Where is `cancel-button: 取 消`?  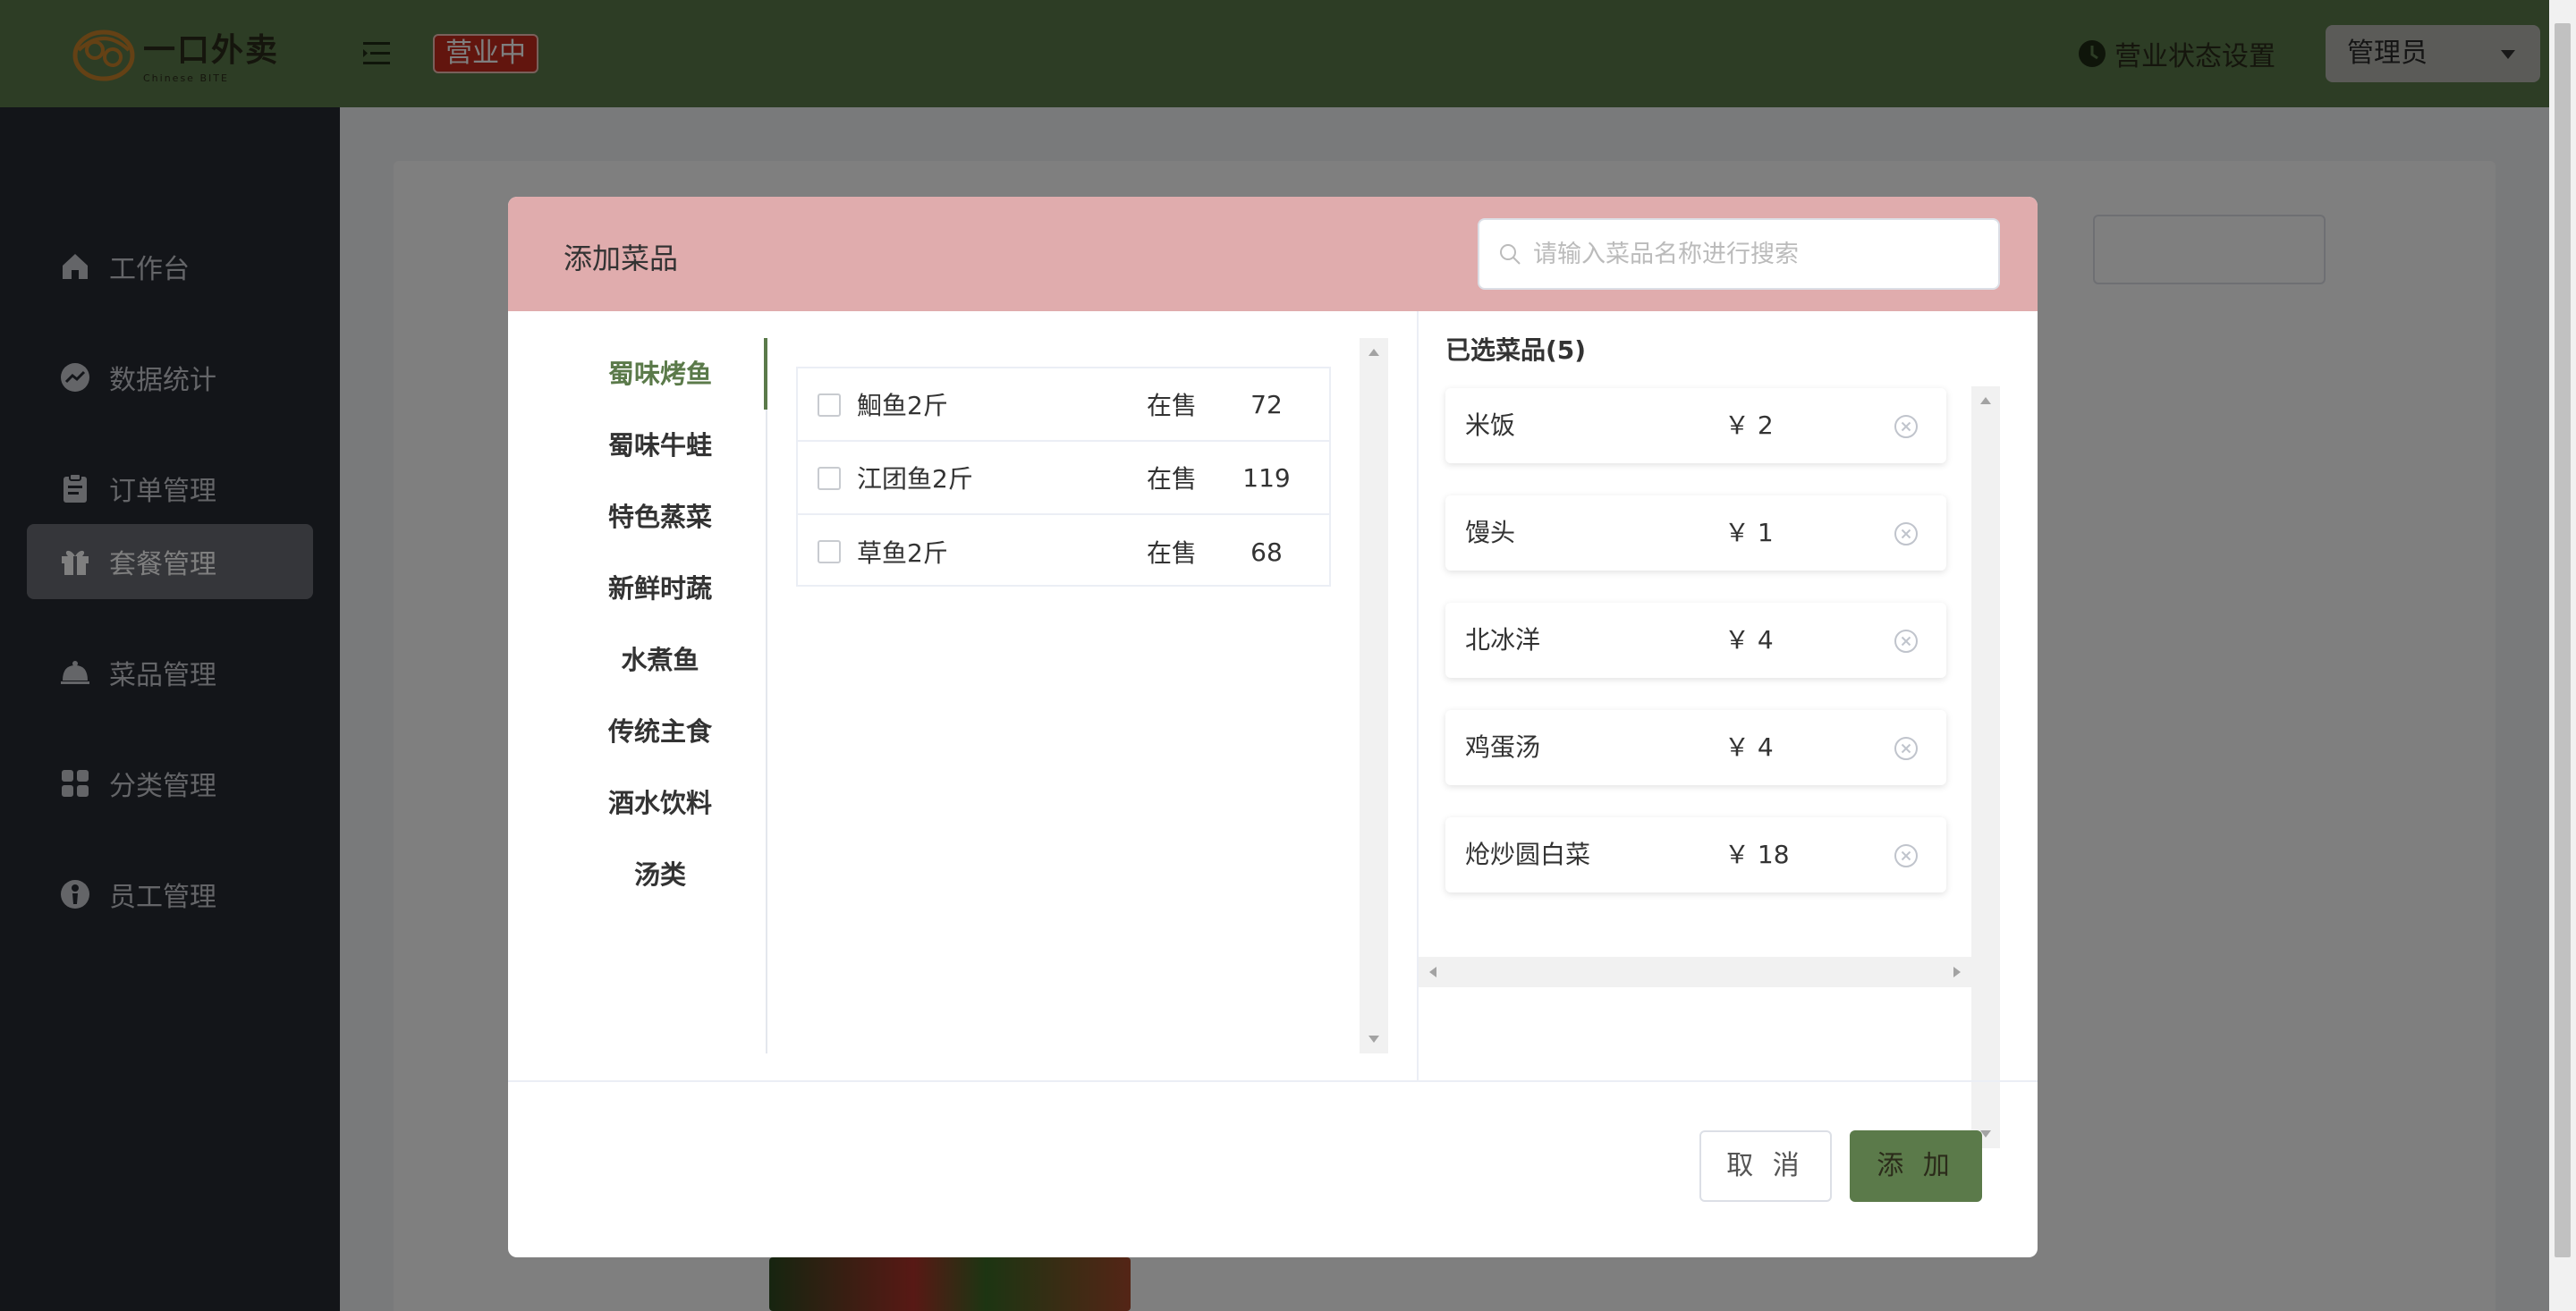
cancel-button: 取 消 is located at coordinates (1765, 1166).